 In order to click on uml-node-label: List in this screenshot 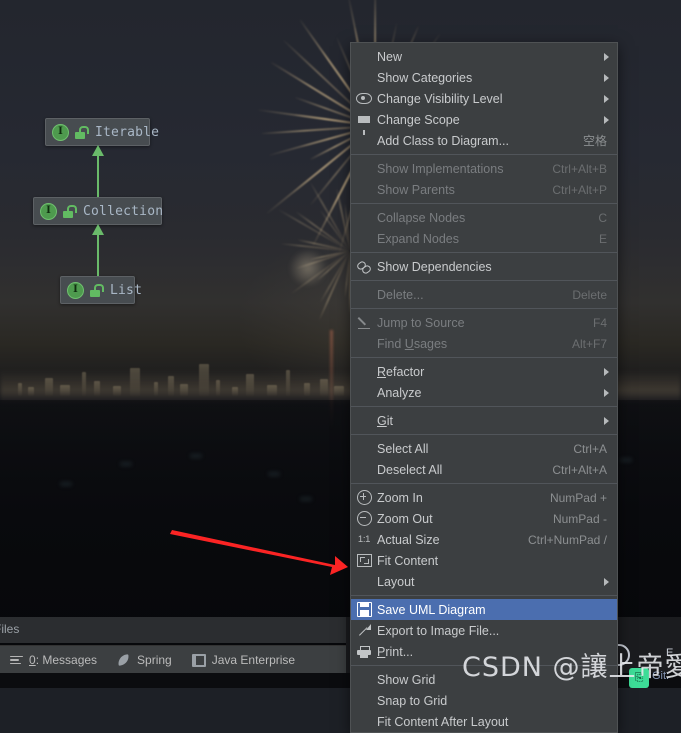, I will do `click(126, 290)`.